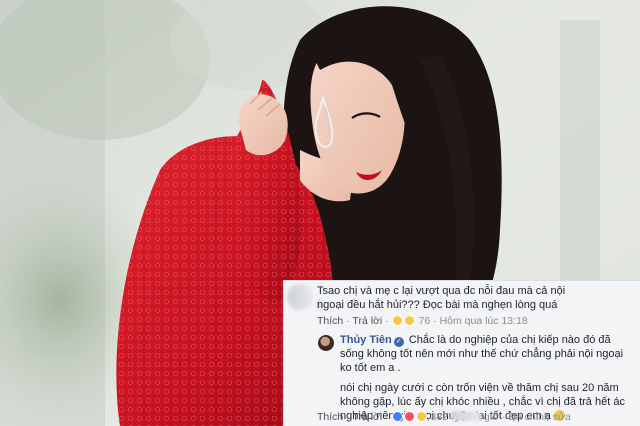  What do you see at coordinates (366, 340) in the screenshot?
I see `author-name: Thủy Tiên` at bounding box center [366, 340].